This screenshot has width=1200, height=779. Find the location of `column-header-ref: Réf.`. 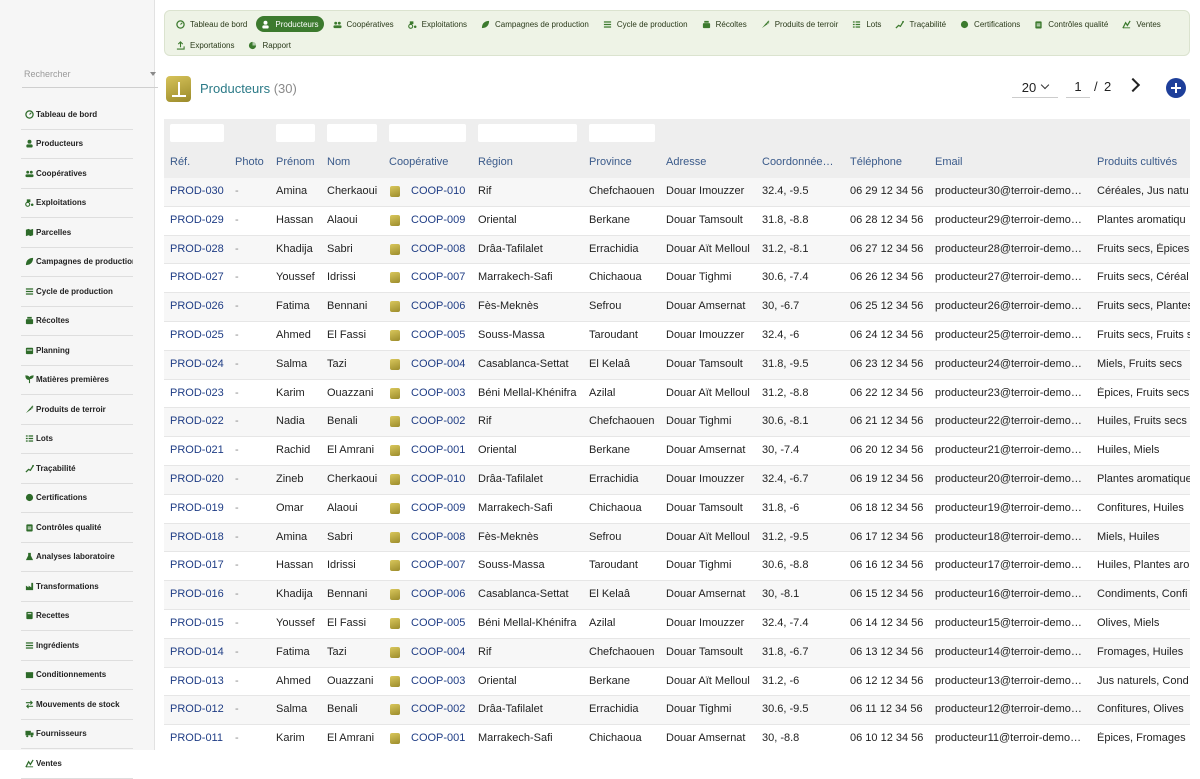

column-header-ref: Réf. is located at coordinates (198, 162).